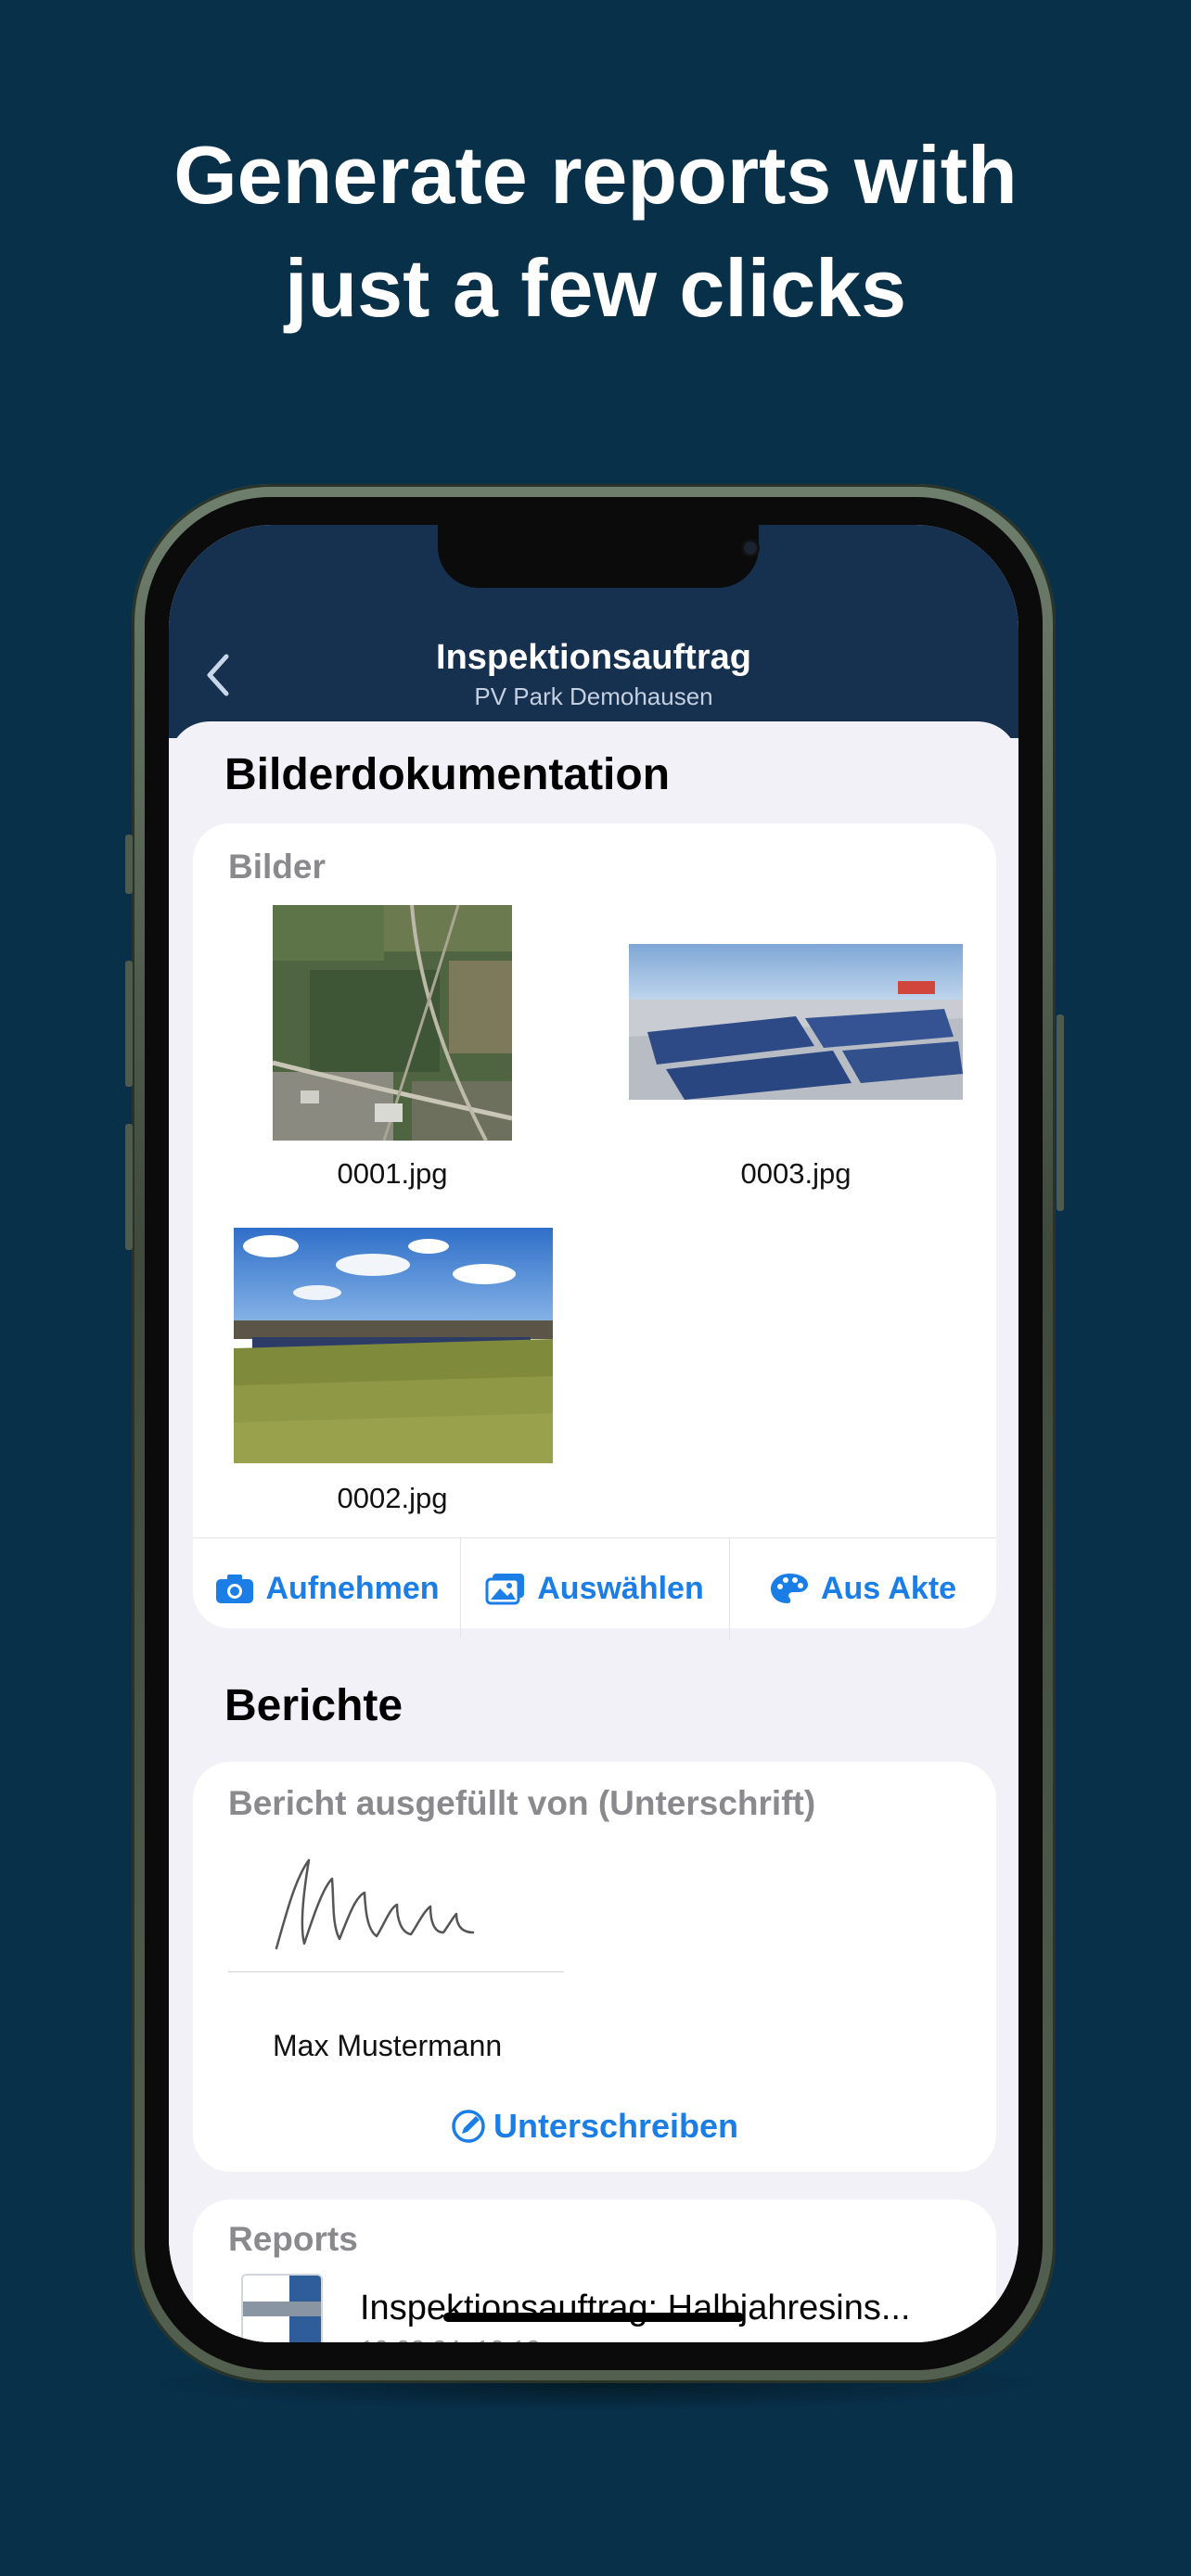 Image resolution: width=1191 pixels, height=2576 pixels. What do you see at coordinates (282, 2308) in the screenshot?
I see `pdf-document-icon` at bounding box center [282, 2308].